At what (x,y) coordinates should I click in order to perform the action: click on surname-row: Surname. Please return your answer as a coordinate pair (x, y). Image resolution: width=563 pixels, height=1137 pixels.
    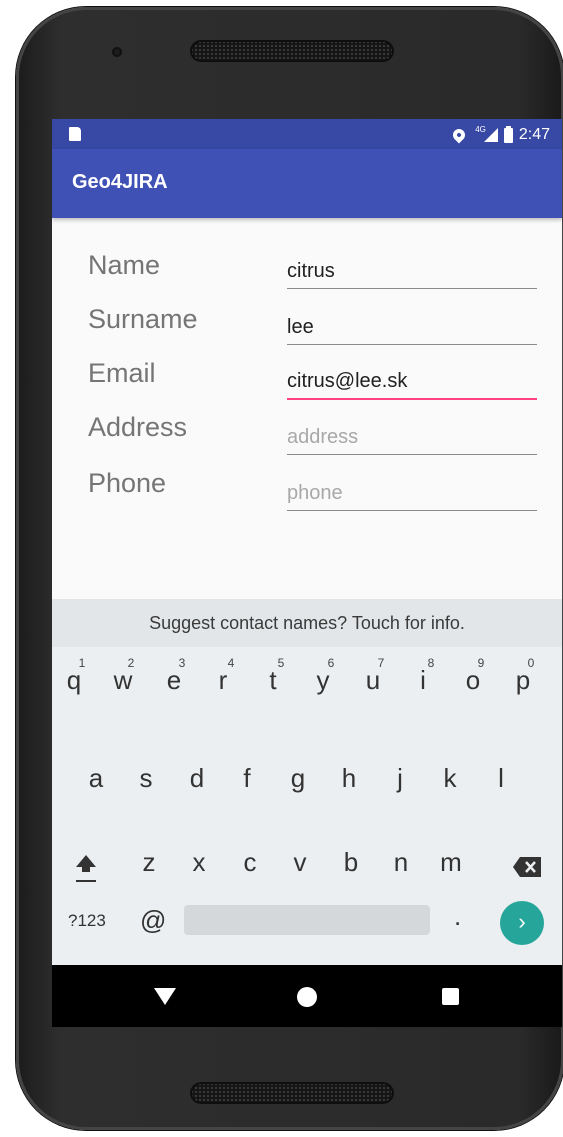
    Looking at the image, I should click on (307, 328).